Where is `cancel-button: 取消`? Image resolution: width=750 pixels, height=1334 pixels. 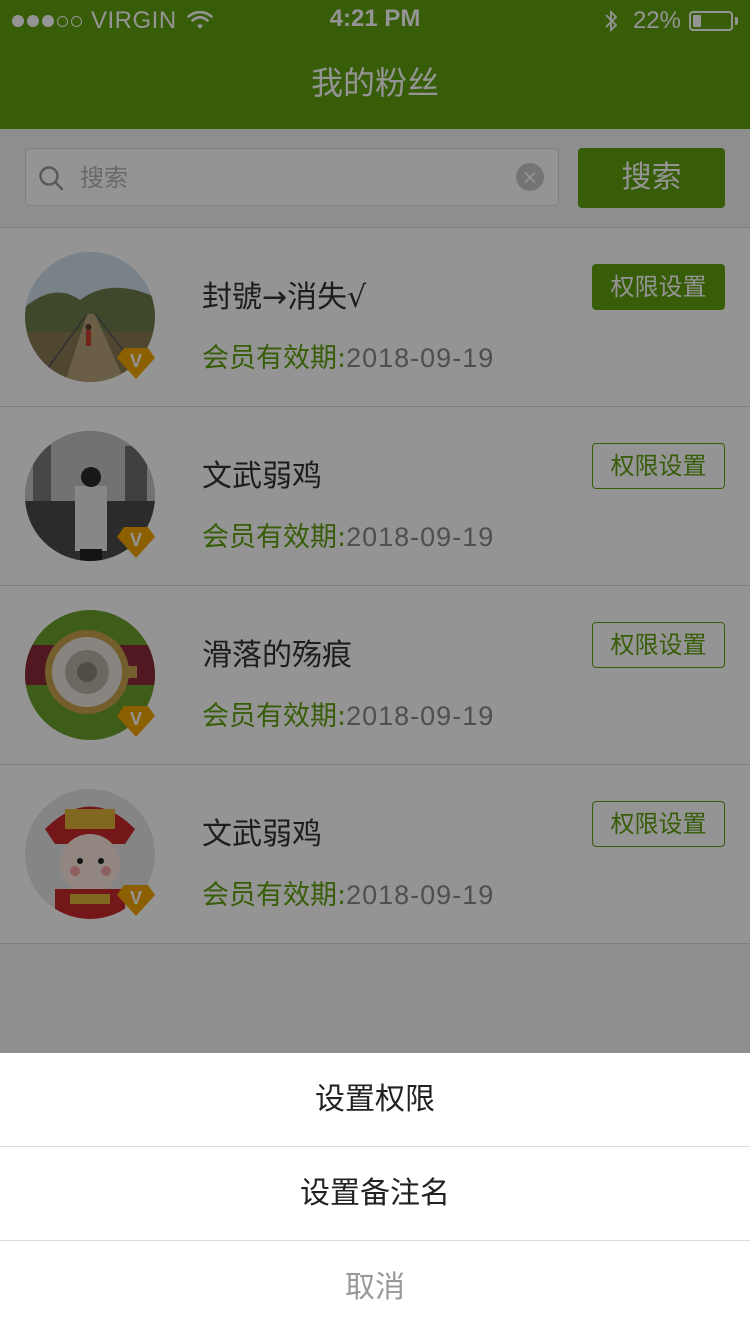
cancel-button: 取消 is located at coordinates (375, 1287).